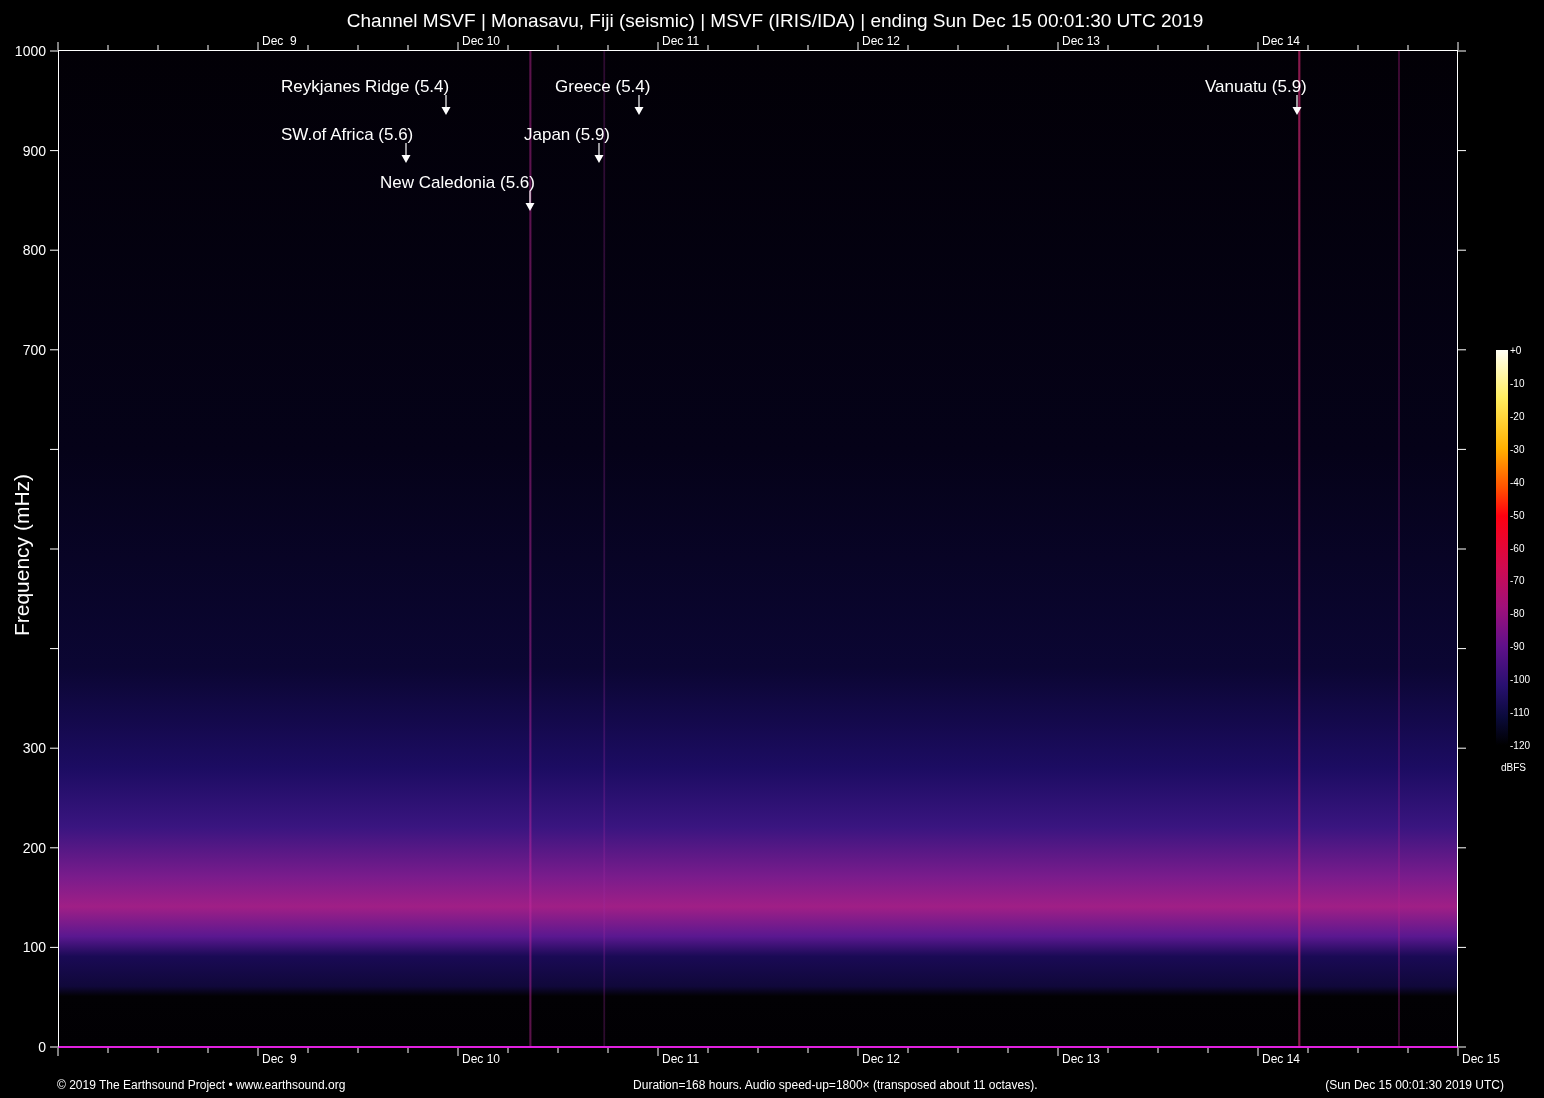 Image resolution: width=1544 pixels, height=1098 pixels. Describe the element at coordinates (201, 1085) in the screenshot. I see `credit-text: © 2019 The Earthsound Project • www.earthsound.org` at that location.